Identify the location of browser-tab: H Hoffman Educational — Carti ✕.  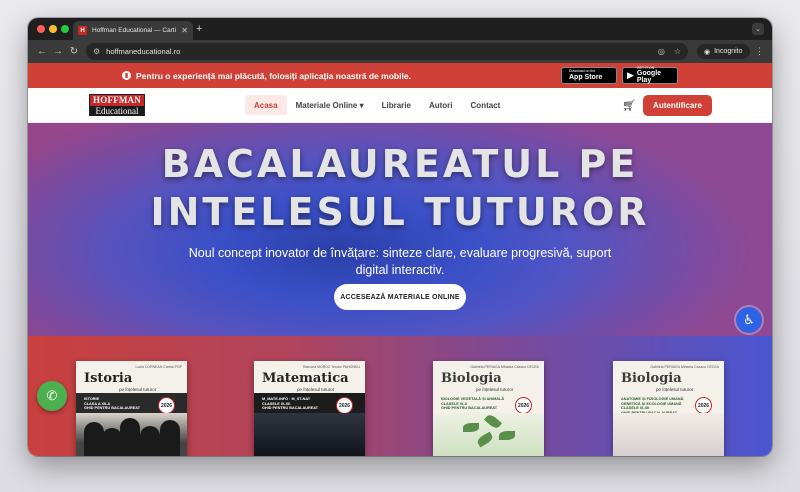
(133, 30).